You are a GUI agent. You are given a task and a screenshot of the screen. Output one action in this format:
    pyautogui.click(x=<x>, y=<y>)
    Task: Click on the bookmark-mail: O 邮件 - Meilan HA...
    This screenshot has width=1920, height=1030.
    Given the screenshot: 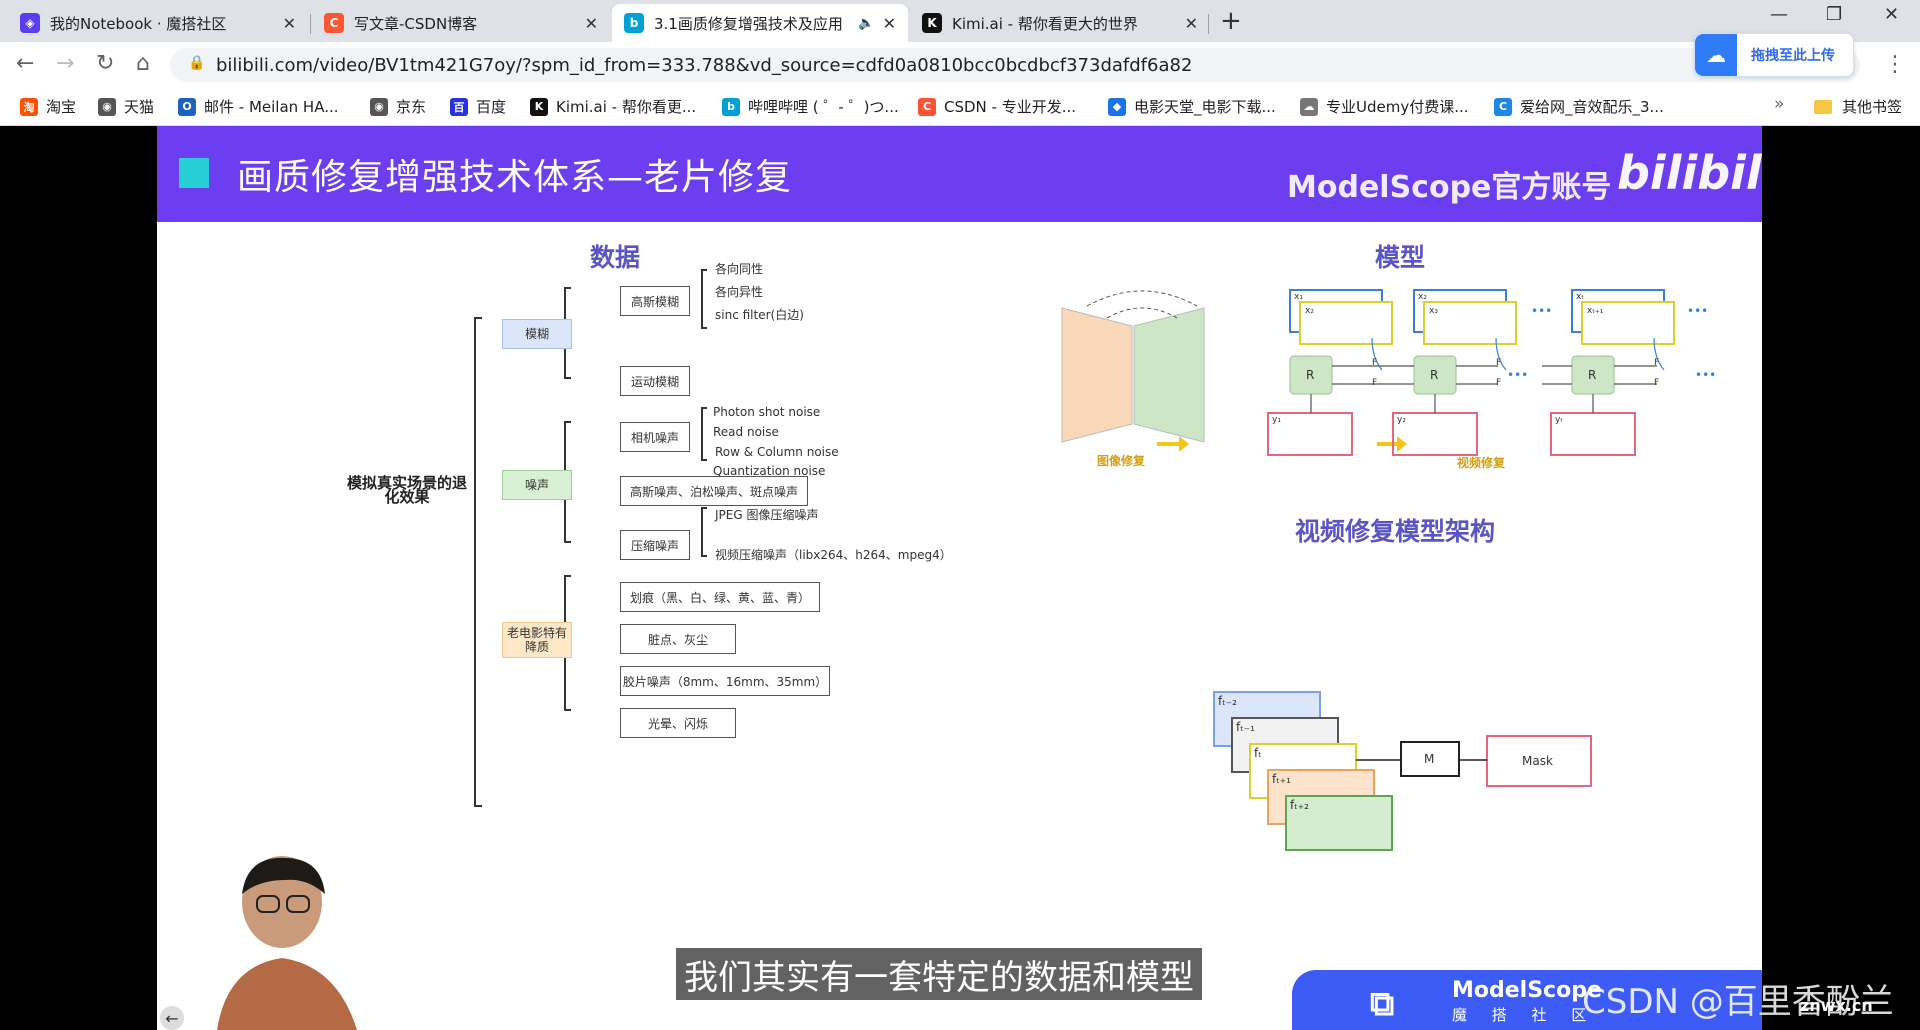 What is the action you would take?
    pyautogui.click(x=258, y=106)
    